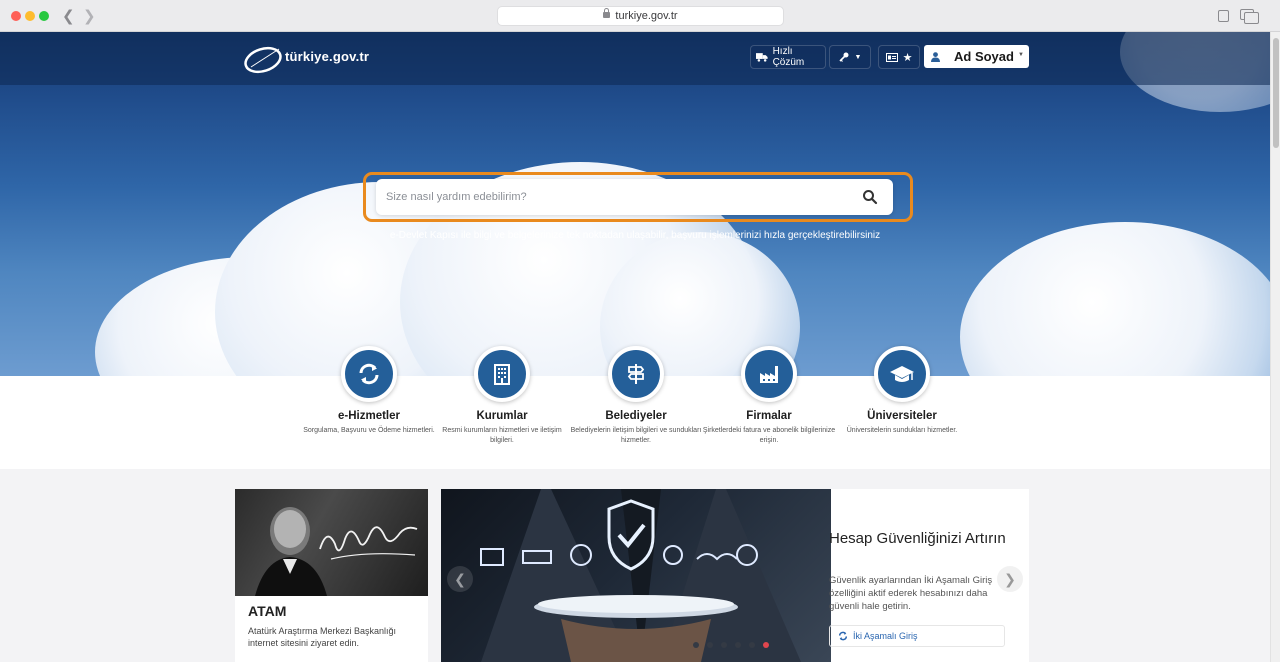  I want to click on two-step-login-link: İki Aşamalı Giriş, so click(917, 636).